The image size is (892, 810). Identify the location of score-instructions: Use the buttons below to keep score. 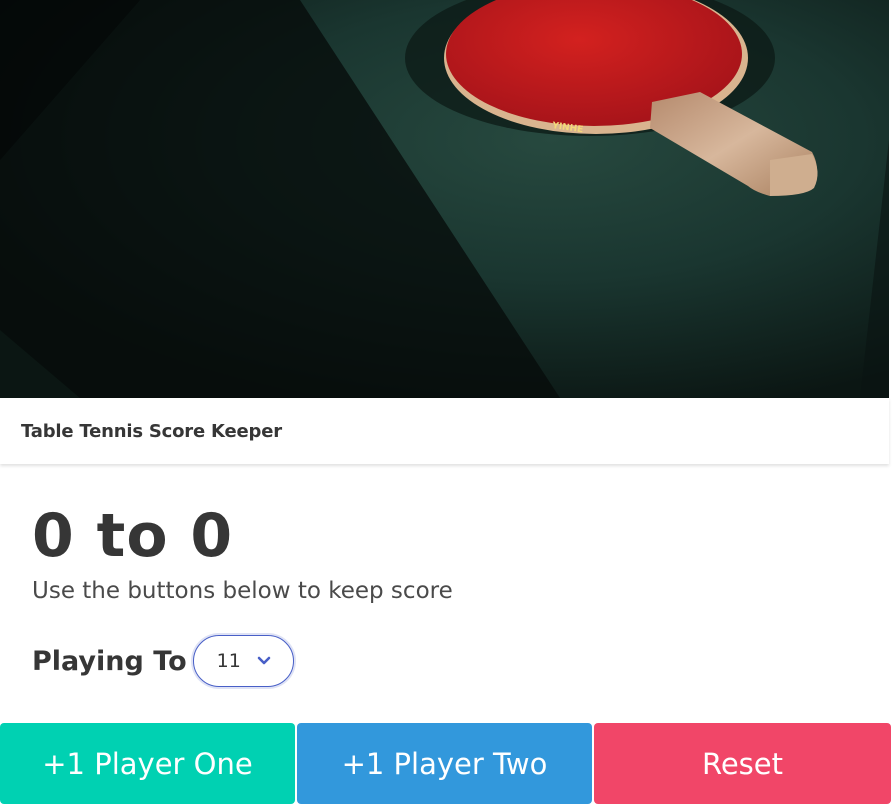
(242, 591).